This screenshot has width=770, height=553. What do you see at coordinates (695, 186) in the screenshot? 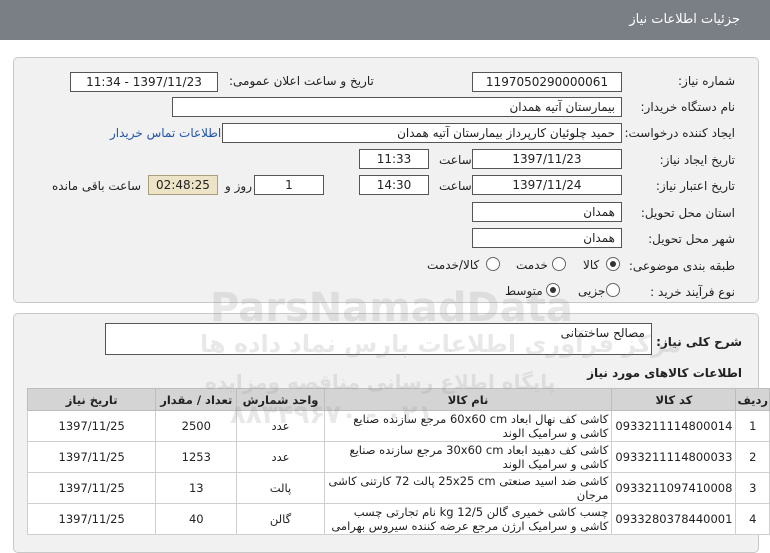
I see `validity-date-label: تاریخ اعتبار نیاز:` at bounding box center [695, 186].